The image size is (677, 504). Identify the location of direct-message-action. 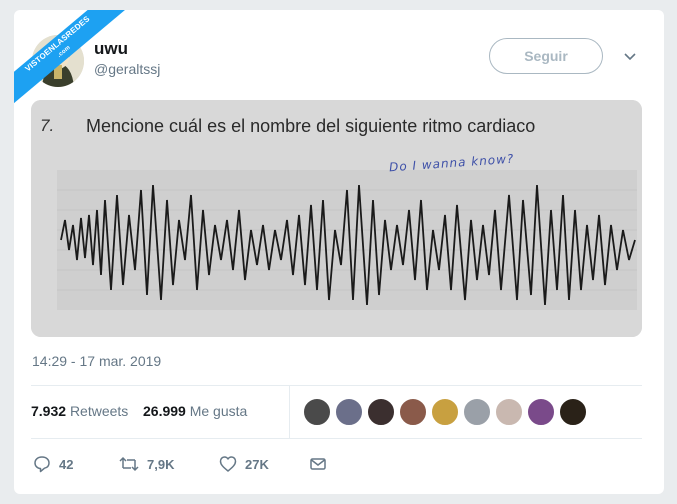
(322, 464).